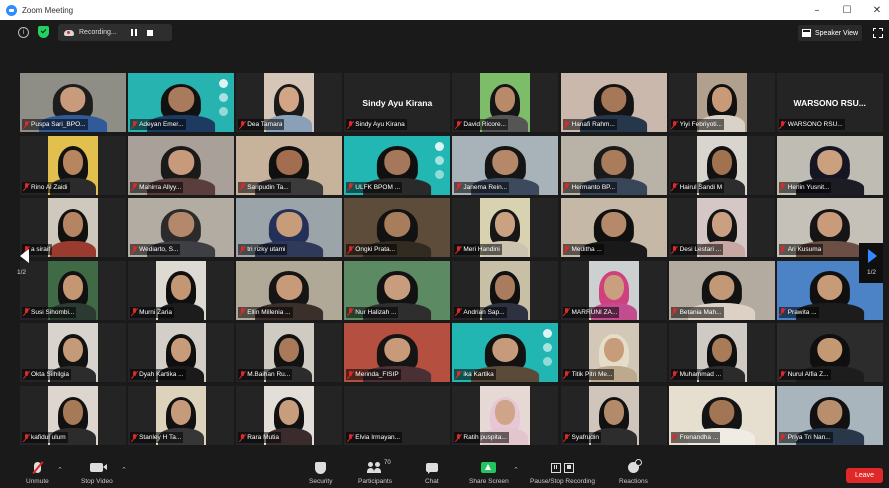 The image size is (889, 488). What do you see at coordinates (489, 481) in the screenshot?
I see `share-screen-label: Share Screen` at bounding box center [489, 481].